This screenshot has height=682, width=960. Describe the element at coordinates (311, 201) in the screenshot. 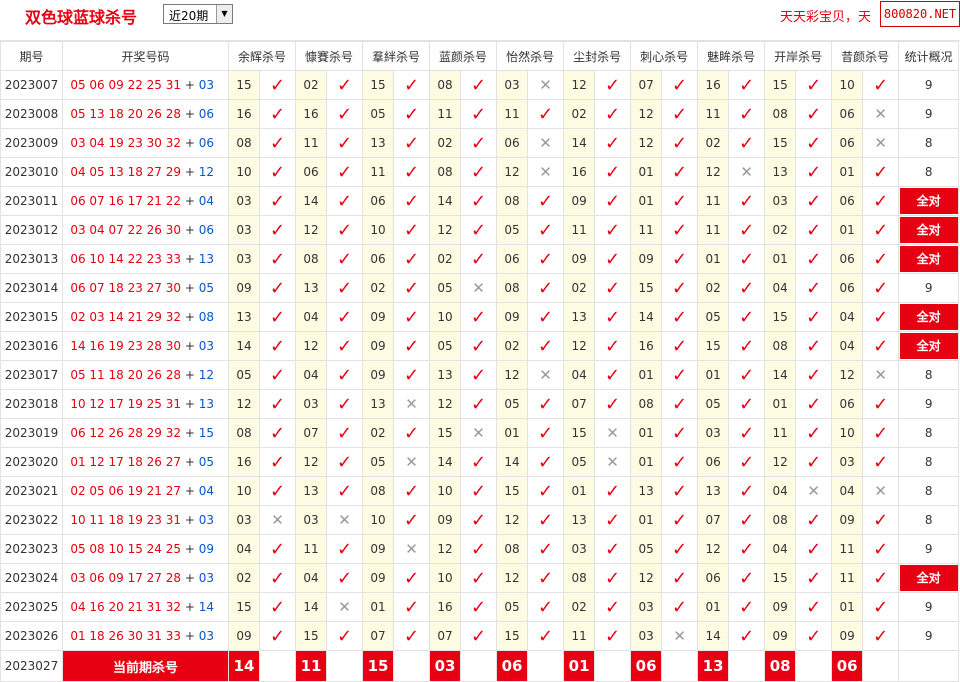

I see `kill-number: 14` at that location.